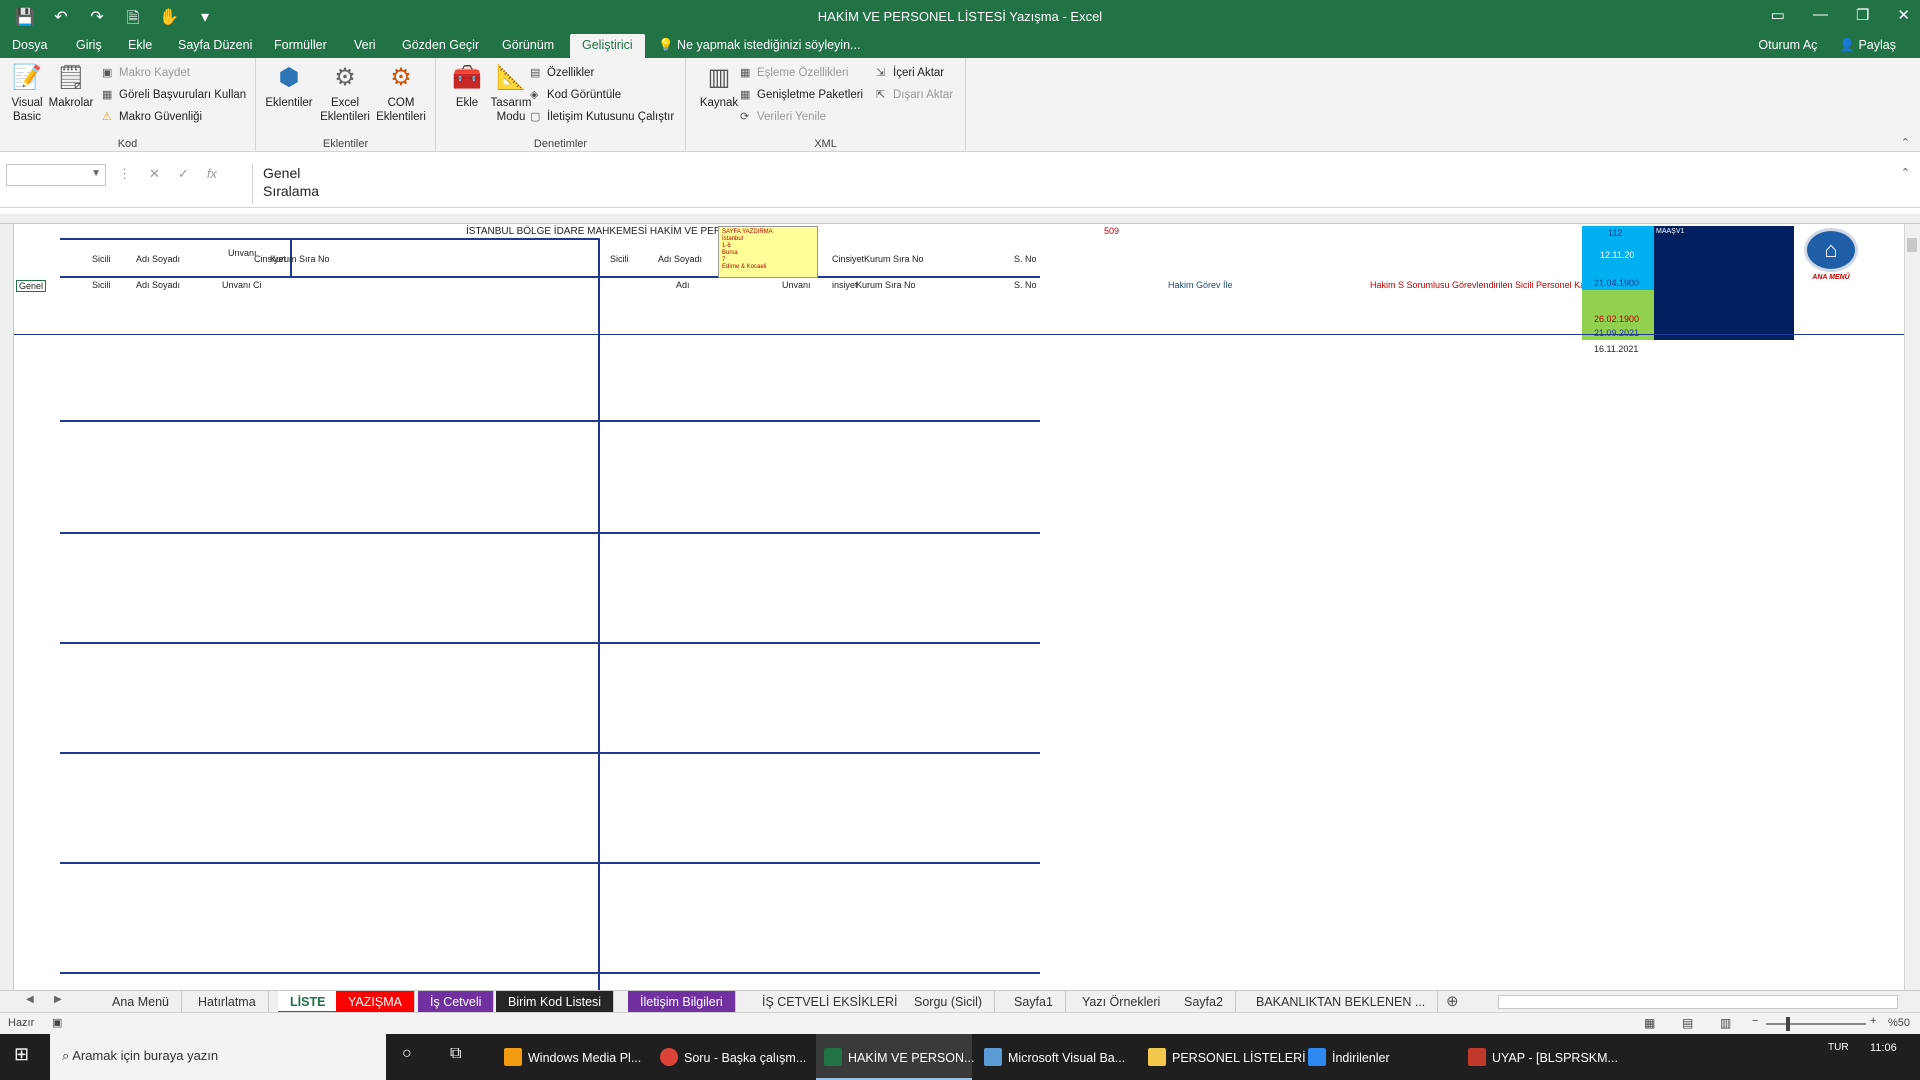 This screenshot has width=1920, height=1080. I want to click on formula-controls: ⋮ ✕ ✓ fx, so click(167, 174).